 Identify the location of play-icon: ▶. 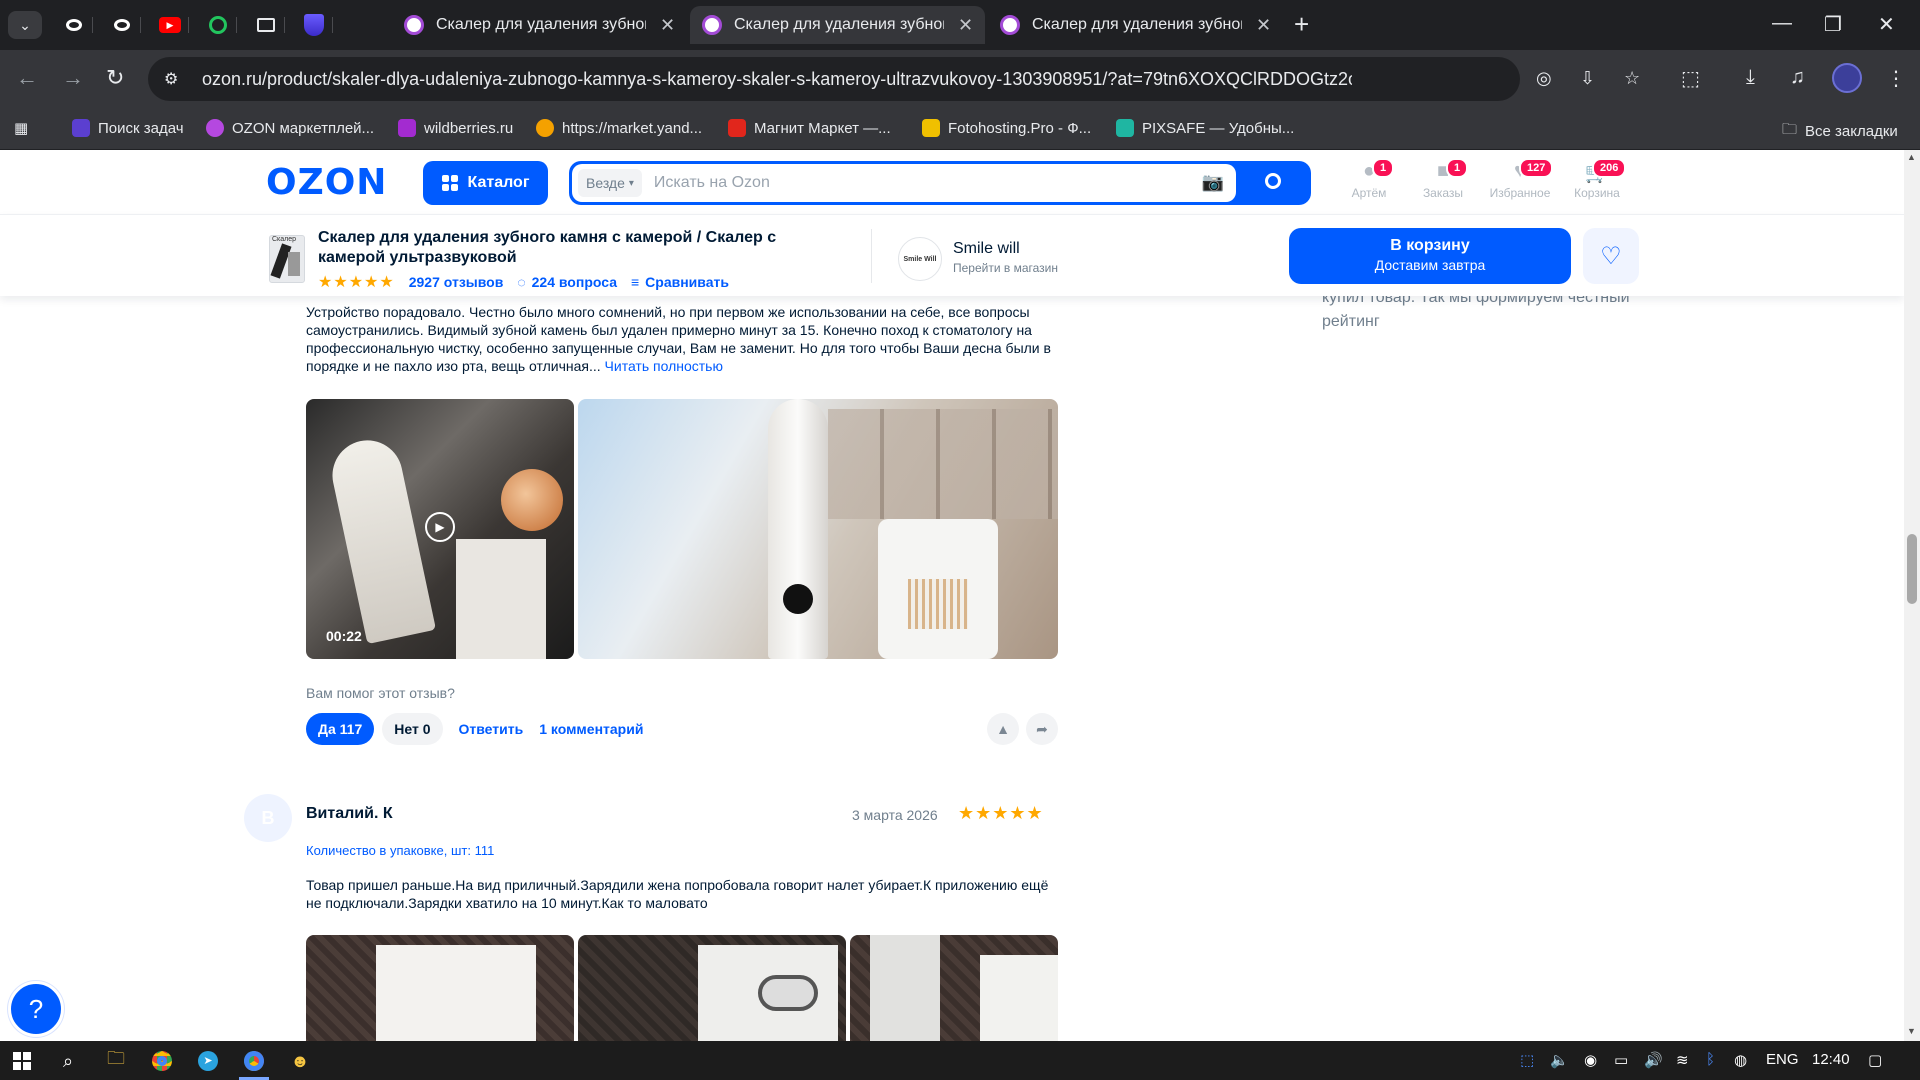
(440, 527).